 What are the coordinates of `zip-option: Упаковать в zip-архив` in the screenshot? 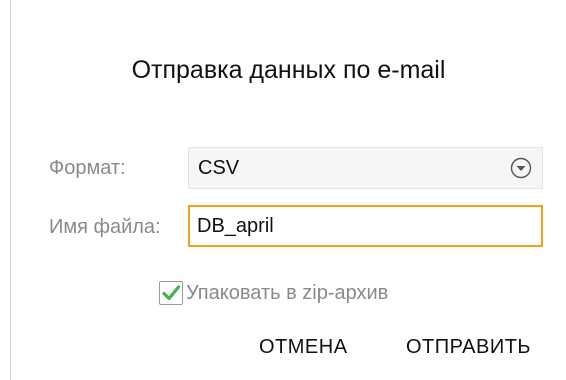 It's located at (273, 293).